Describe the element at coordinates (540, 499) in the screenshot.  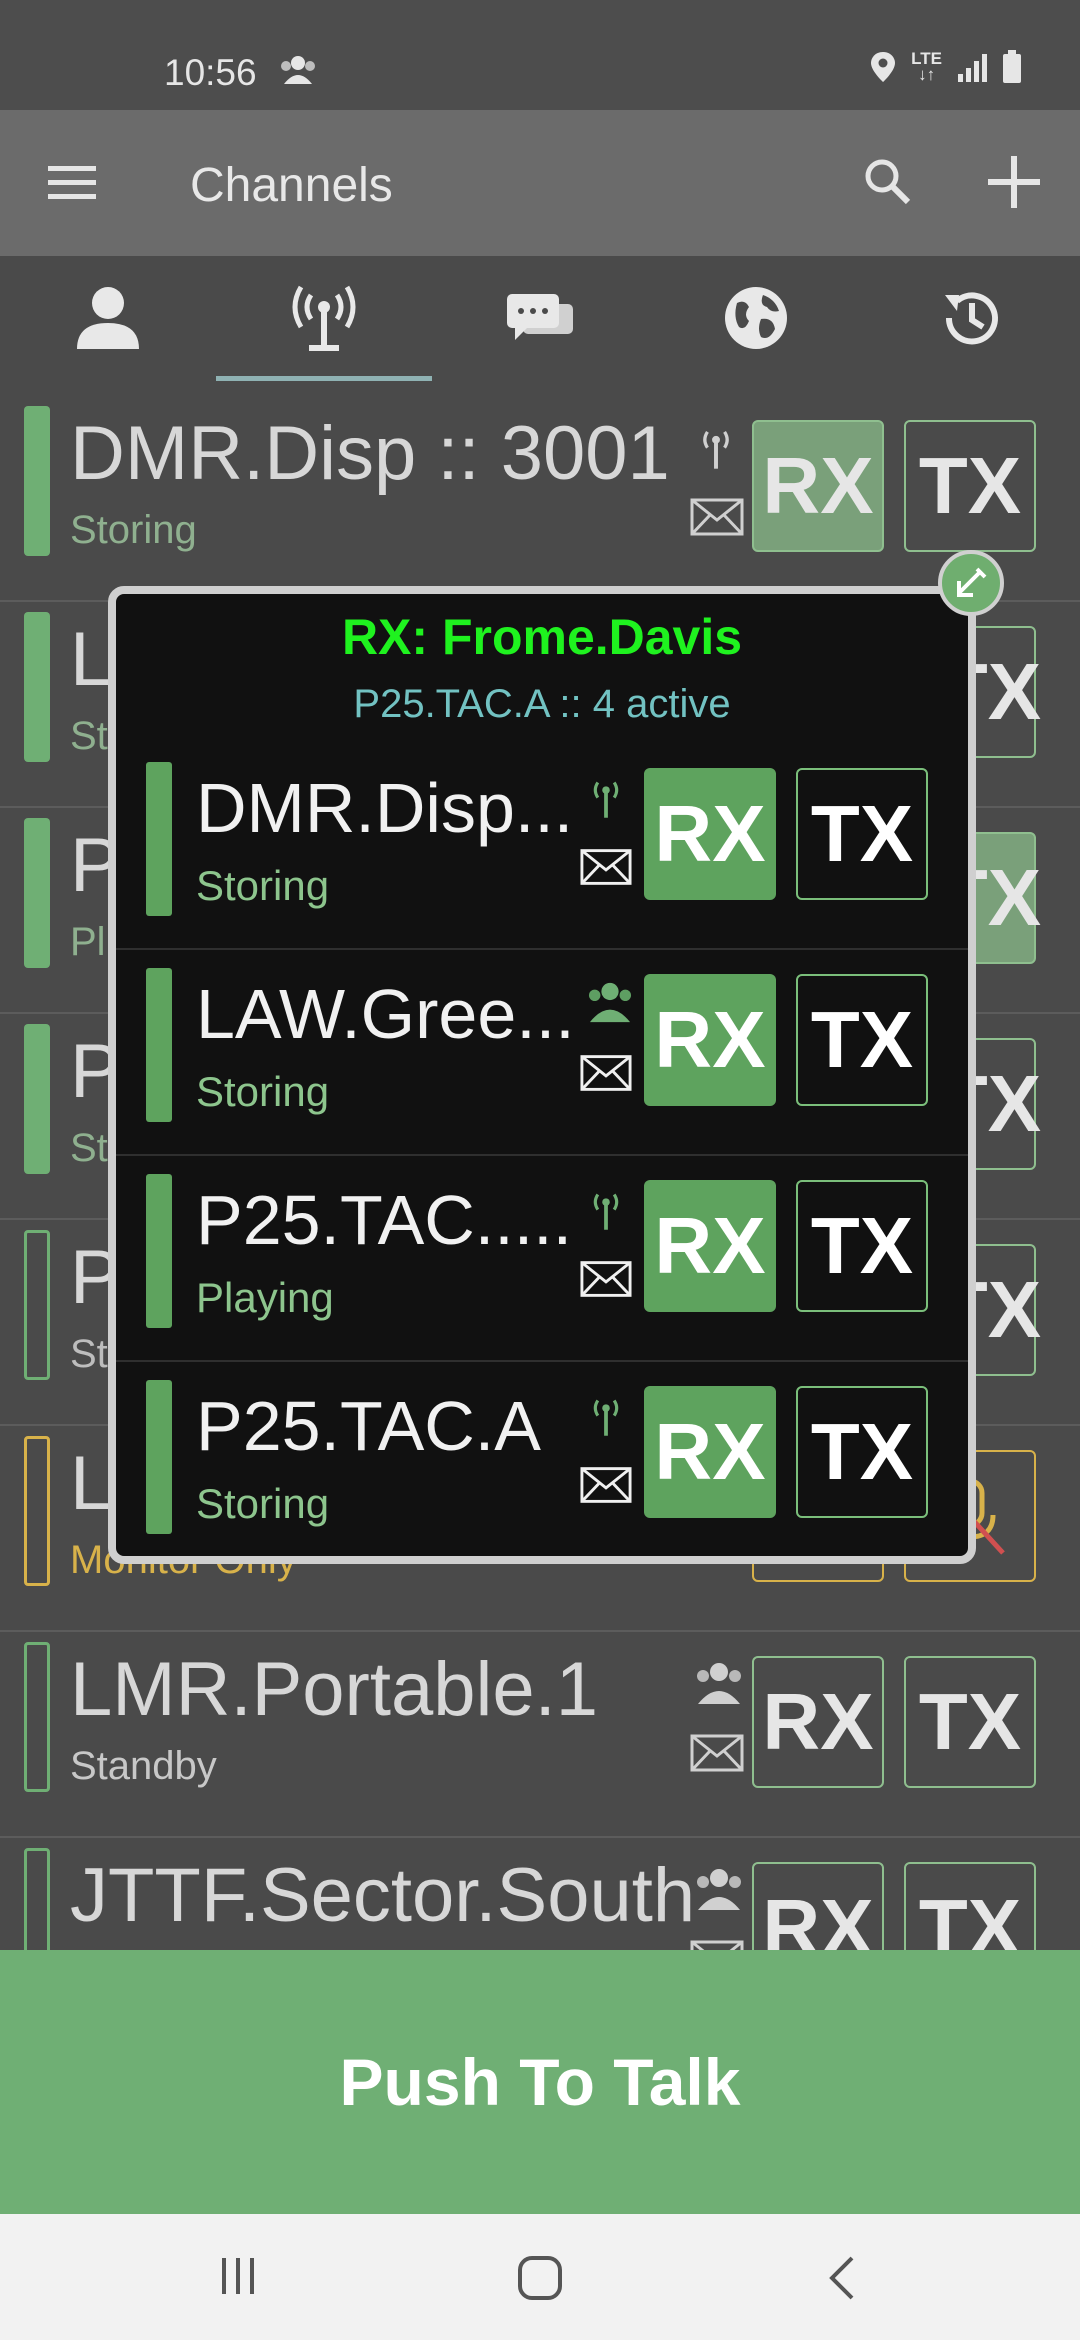
I see `channel-row: DMR.Disp :: 3001 Storing RX TX` at that location.